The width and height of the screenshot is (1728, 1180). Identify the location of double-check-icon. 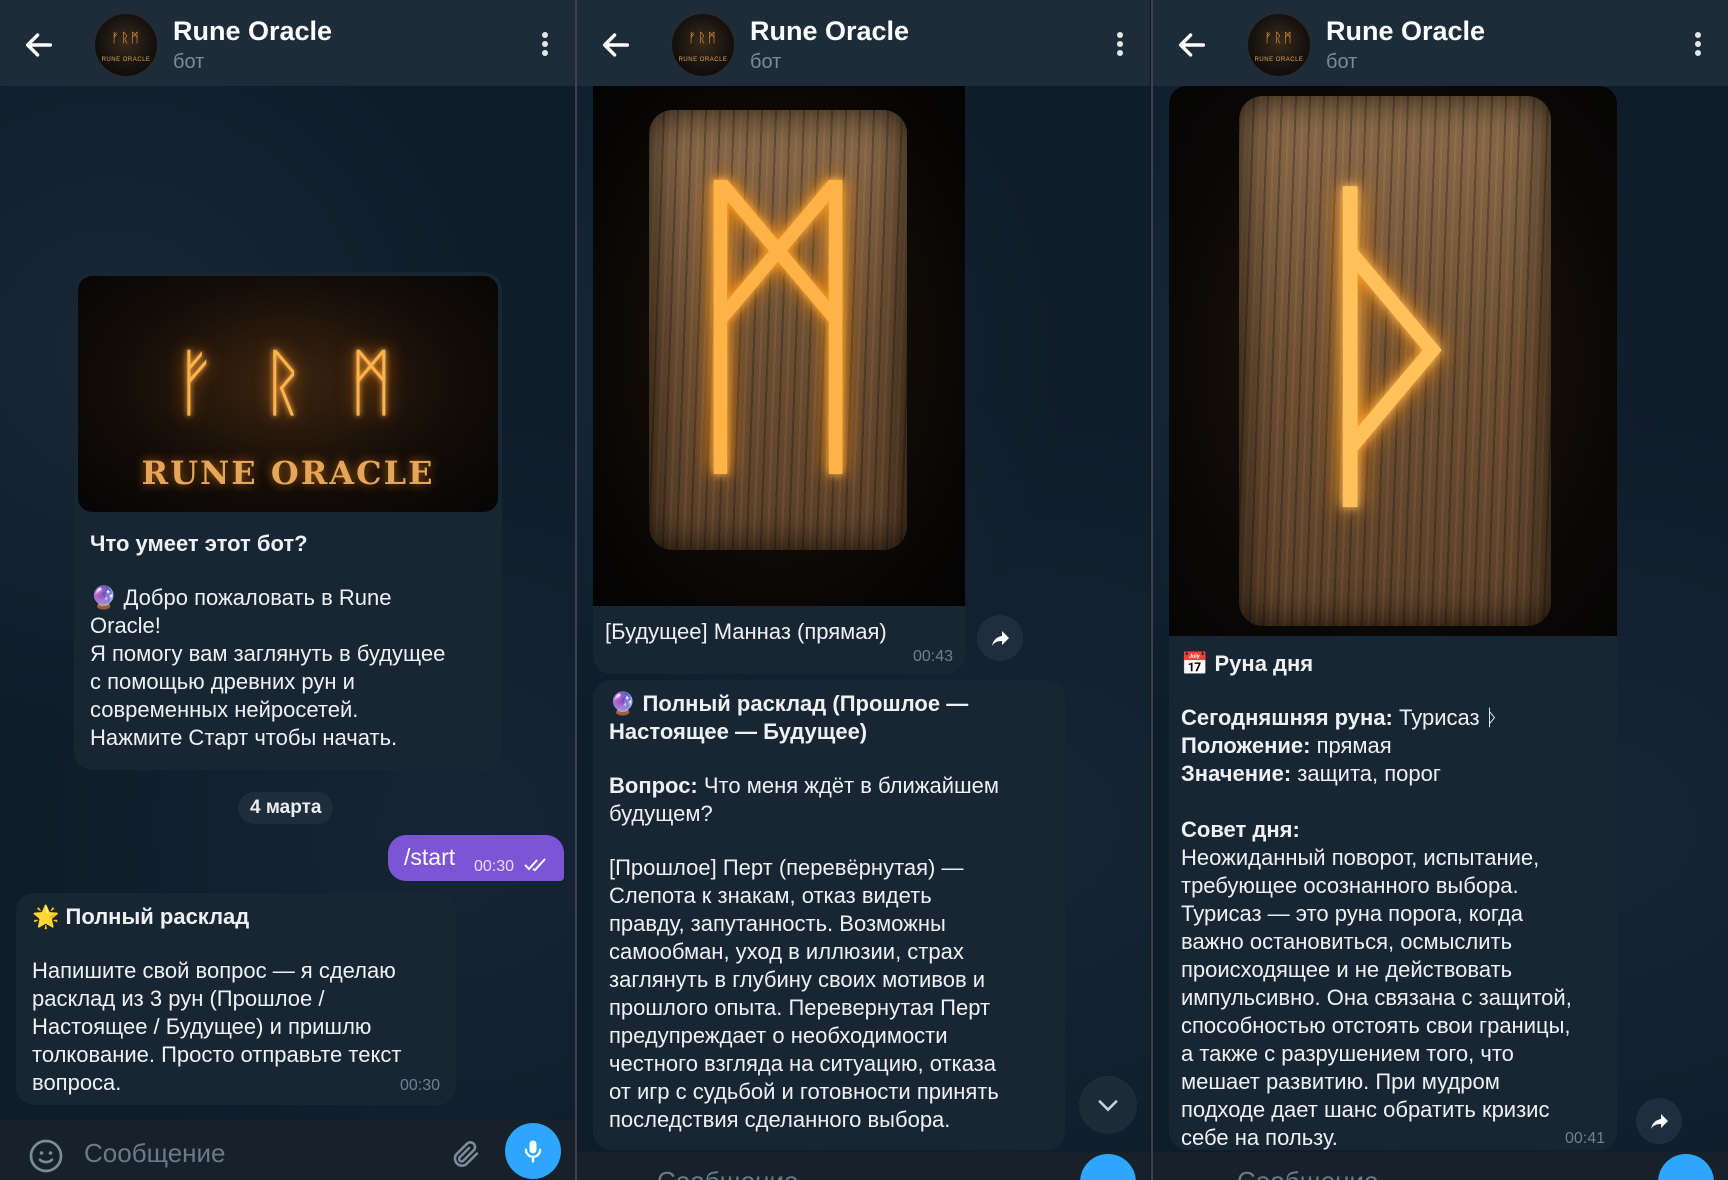
(535, 865).